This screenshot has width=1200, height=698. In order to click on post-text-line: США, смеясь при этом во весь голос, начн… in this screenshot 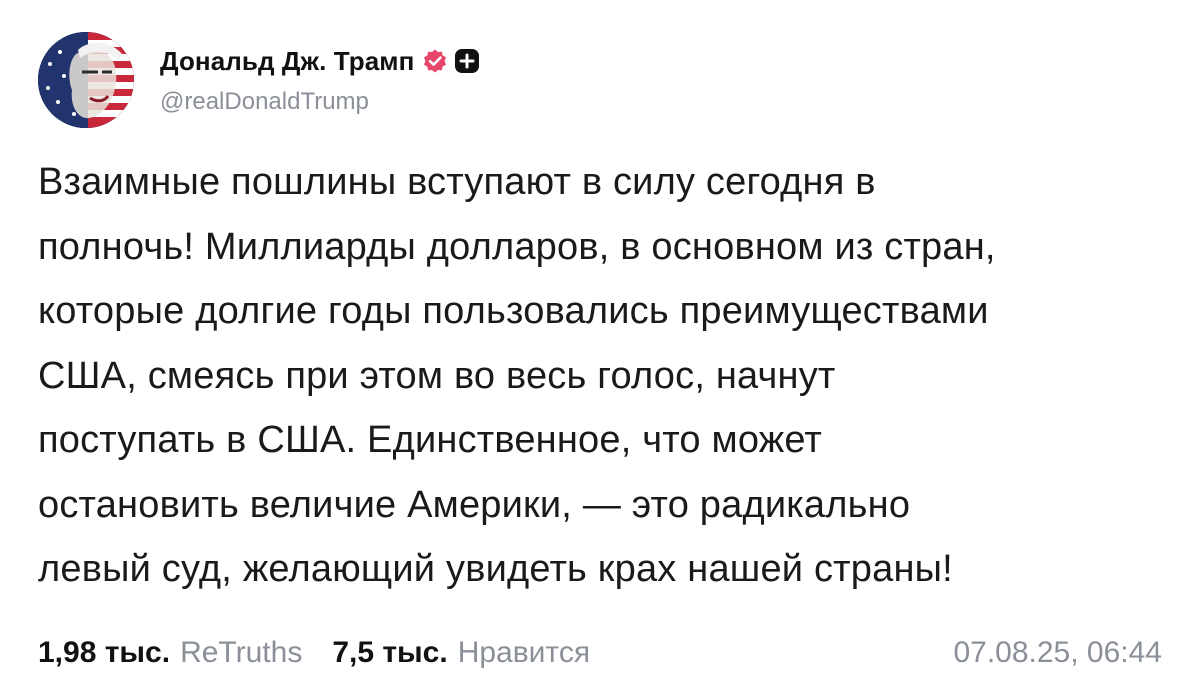, I will do `click(437, 375)`.